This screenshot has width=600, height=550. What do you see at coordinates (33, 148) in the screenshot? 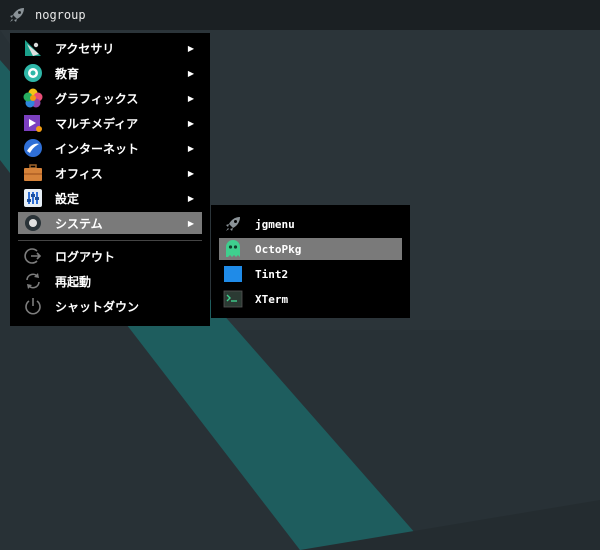
I see `internet-icon` at bounding box center [33, 148].